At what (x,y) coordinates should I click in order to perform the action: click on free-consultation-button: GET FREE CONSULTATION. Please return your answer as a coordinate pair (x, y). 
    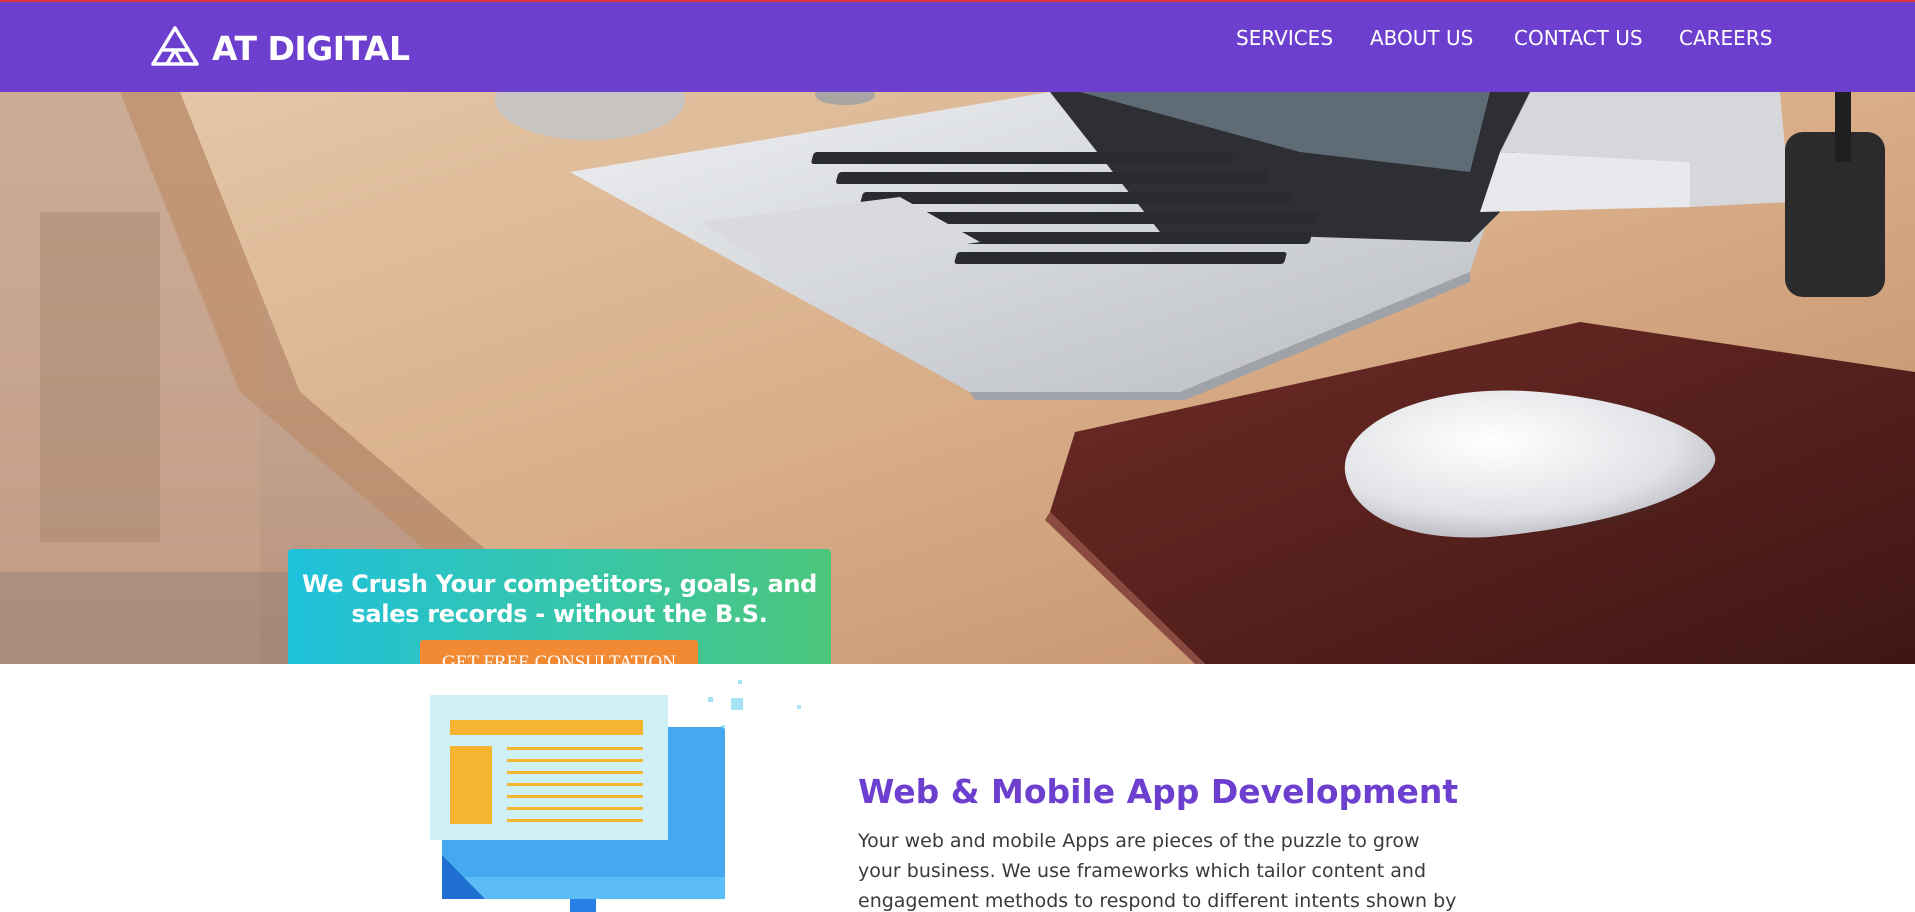
    Looking at the image, I should click on (559, 652).